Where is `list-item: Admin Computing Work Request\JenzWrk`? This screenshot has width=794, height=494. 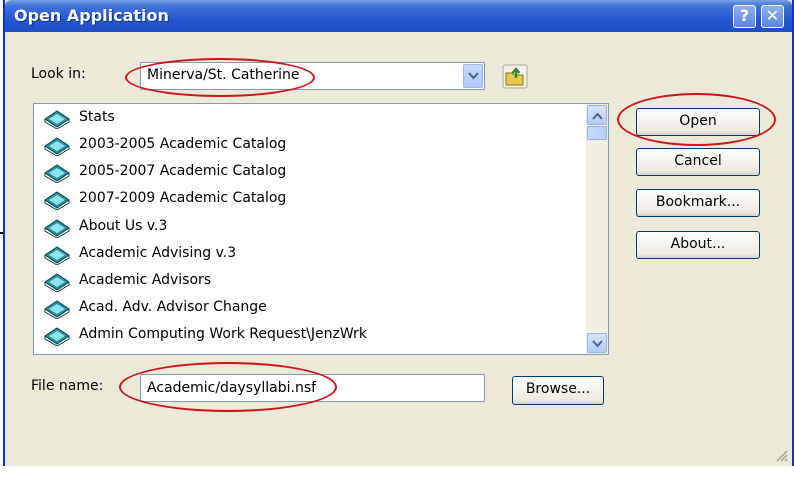
list-item: Admin Computing Work Request\JenzWrk is located at coordinates (310, 335).